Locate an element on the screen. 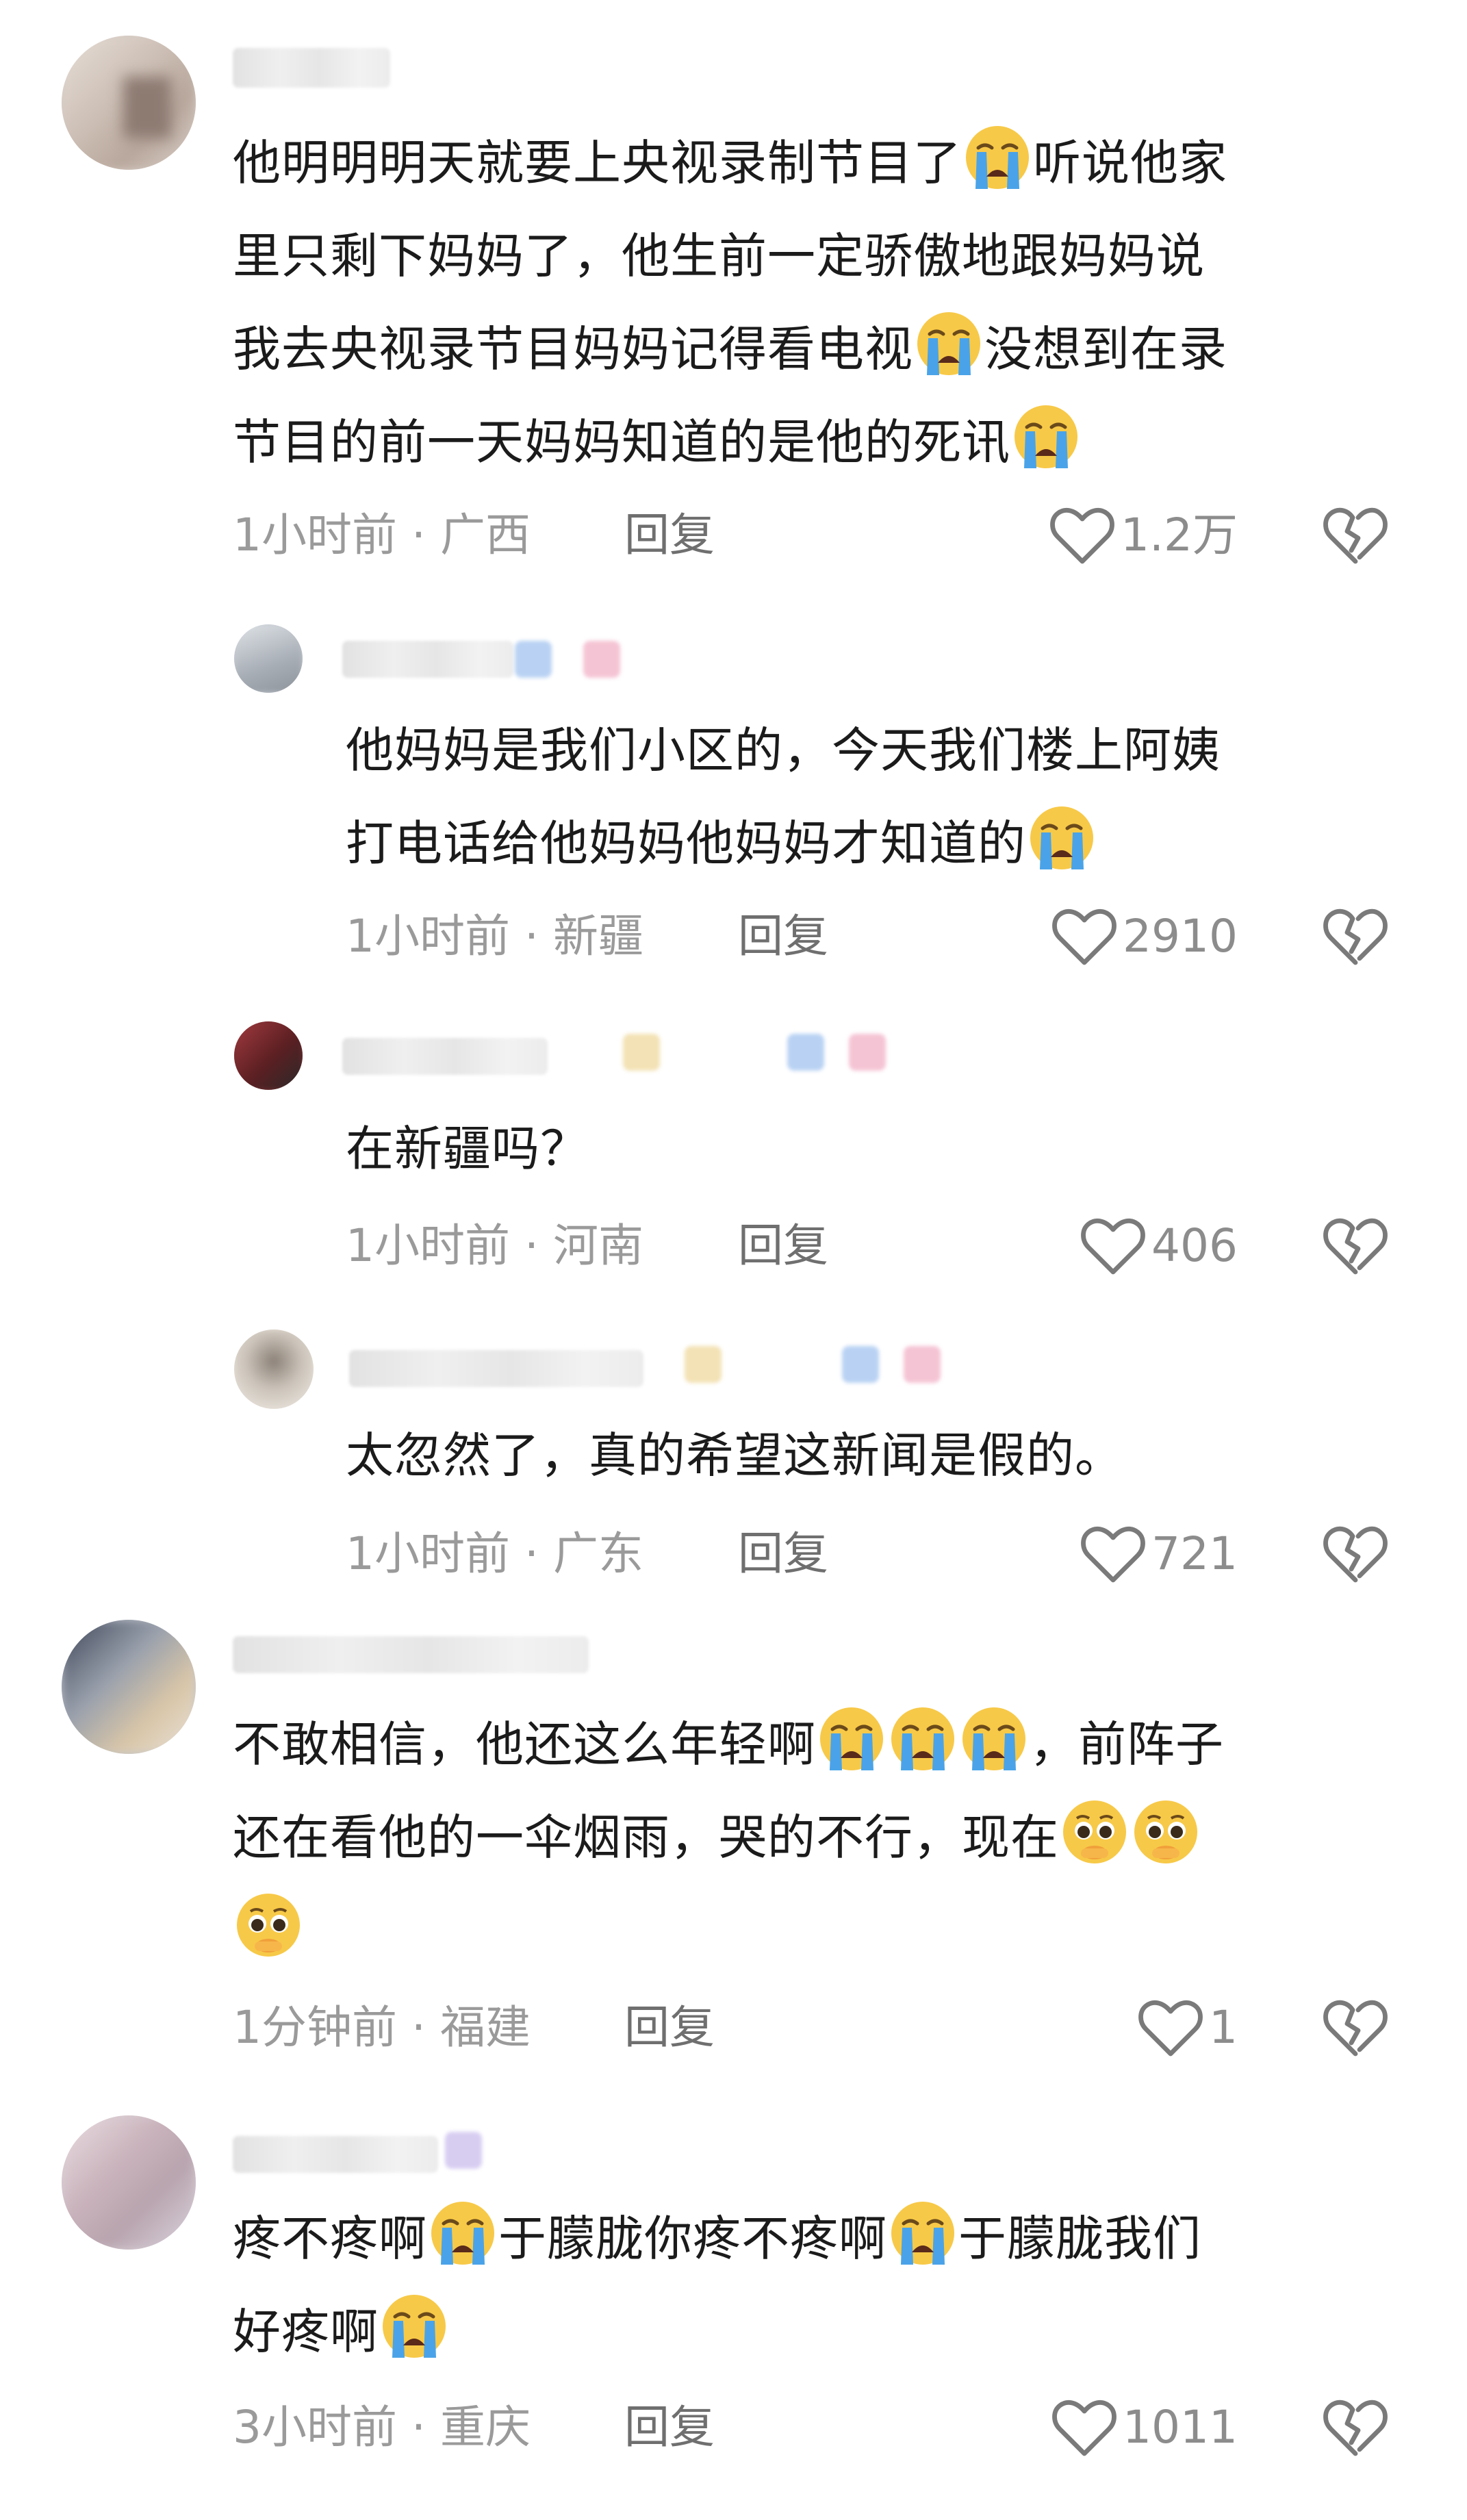 The height and width of the screenshot is (2520, 1467). like-button: 1 is located at coordinates (1188, 2028).